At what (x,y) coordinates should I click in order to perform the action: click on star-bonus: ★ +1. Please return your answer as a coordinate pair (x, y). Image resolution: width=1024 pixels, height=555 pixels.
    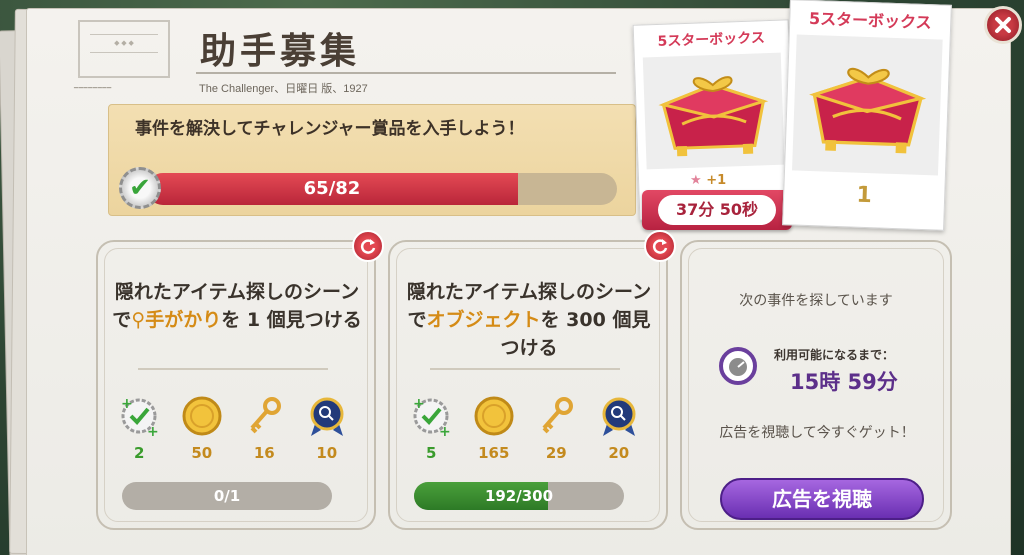
    Looking at the image, I should click on (708, 180).